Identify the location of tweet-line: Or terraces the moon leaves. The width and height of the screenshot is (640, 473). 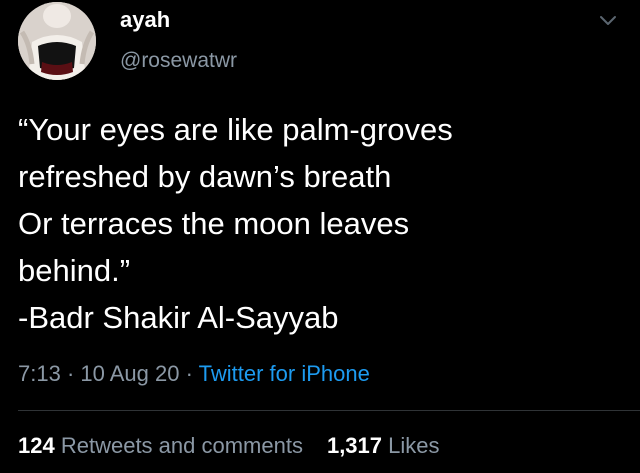
(214, 223).